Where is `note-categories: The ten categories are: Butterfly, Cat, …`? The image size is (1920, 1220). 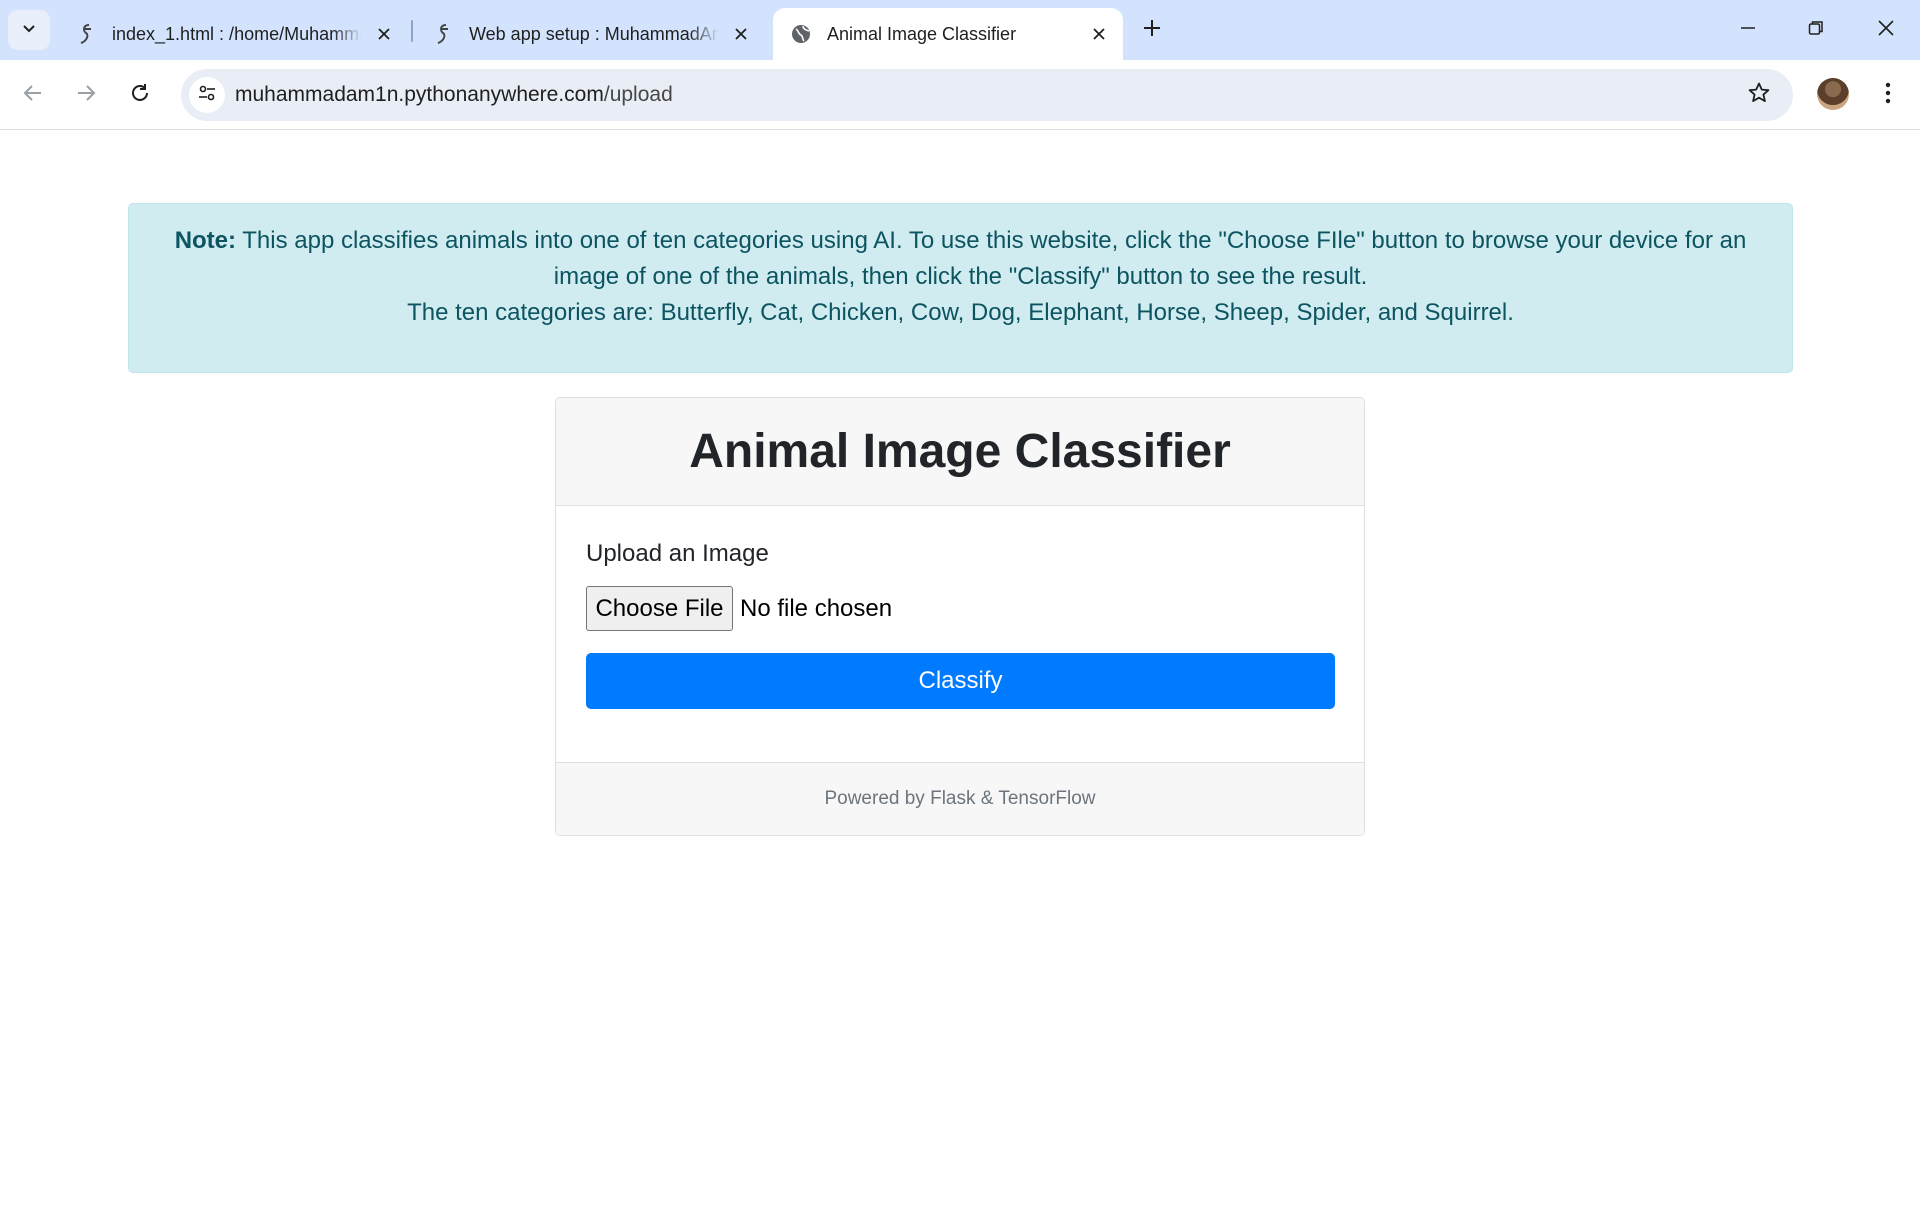
note-categories: The ten categories are: Butterfly, Cat, … is located at coordinates (960, 312).